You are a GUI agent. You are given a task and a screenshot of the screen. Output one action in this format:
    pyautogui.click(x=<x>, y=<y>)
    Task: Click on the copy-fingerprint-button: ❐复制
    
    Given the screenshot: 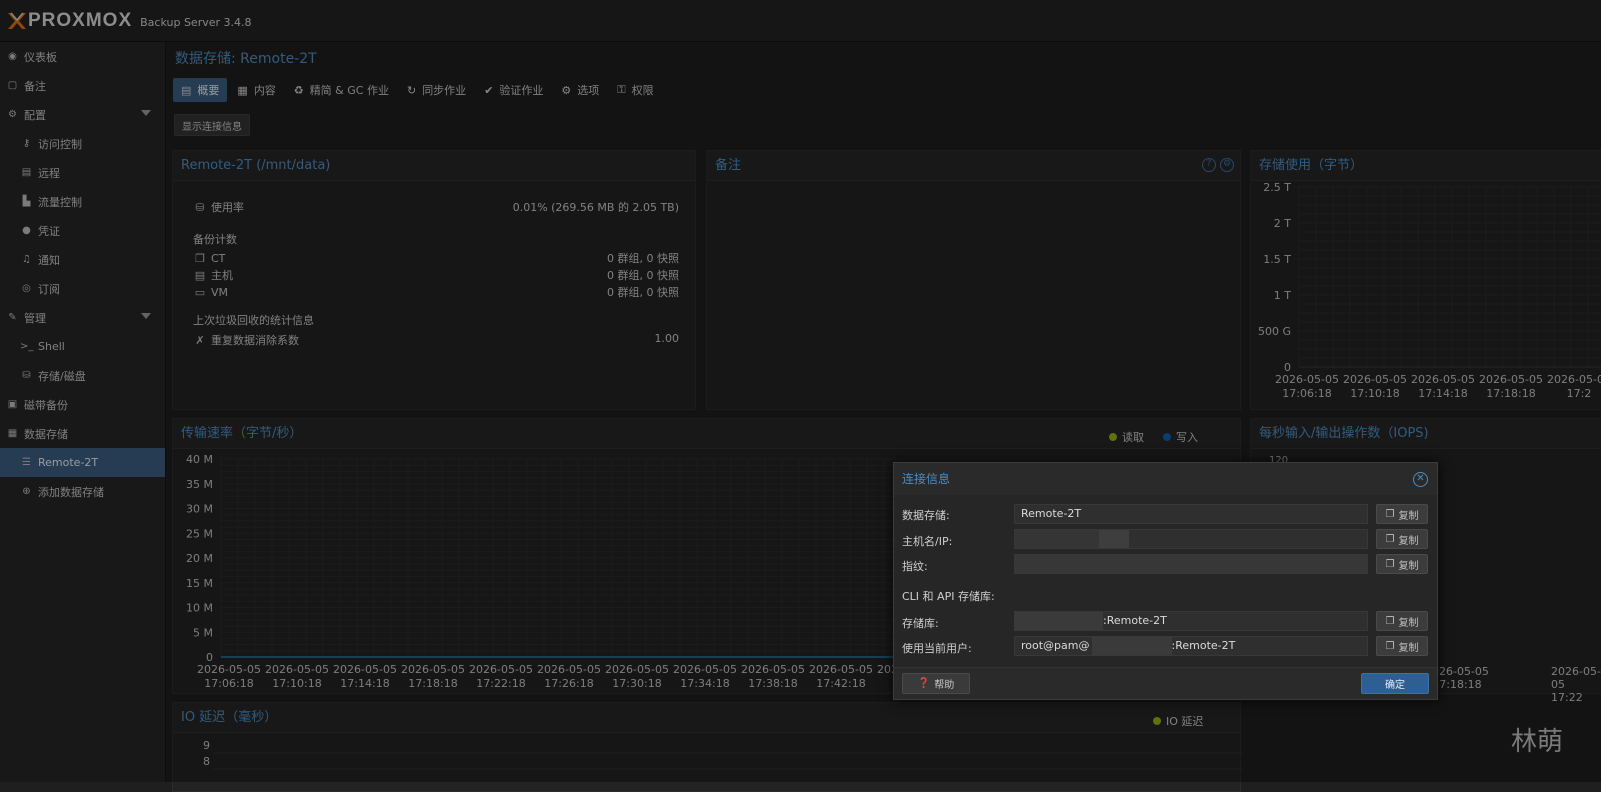 What is the action you would take?
    pyautogui.click(x=1402, y=564)
    